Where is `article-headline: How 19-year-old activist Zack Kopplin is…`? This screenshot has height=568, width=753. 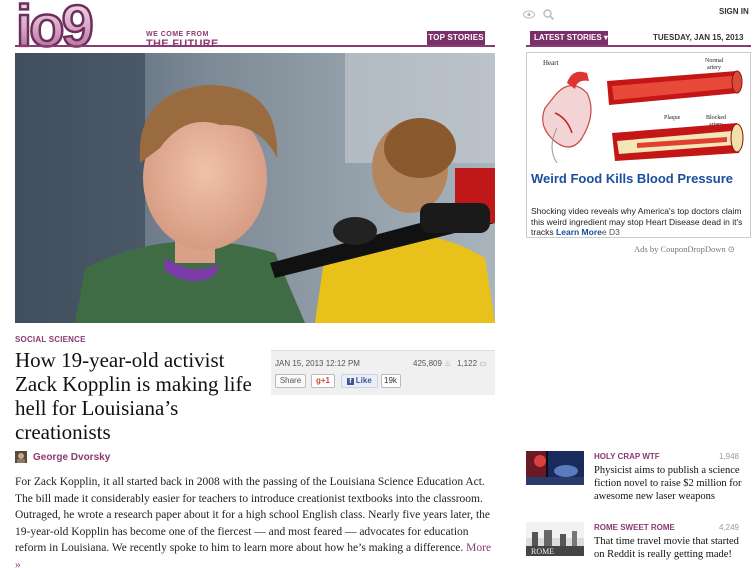 article-headline: How 19-year-old activist Zack Kopplin is… is located at coordinates (140, 396).